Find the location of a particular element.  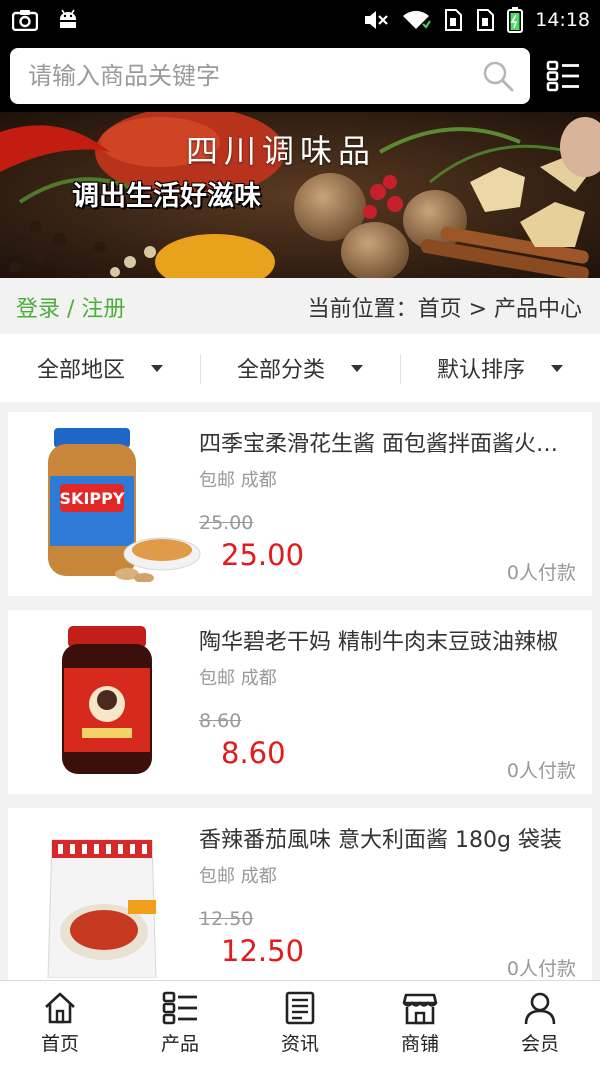

bottom-tab-bar: 首页 产品 资讯 商铺 会员 is located at coordinates (300, 1023).